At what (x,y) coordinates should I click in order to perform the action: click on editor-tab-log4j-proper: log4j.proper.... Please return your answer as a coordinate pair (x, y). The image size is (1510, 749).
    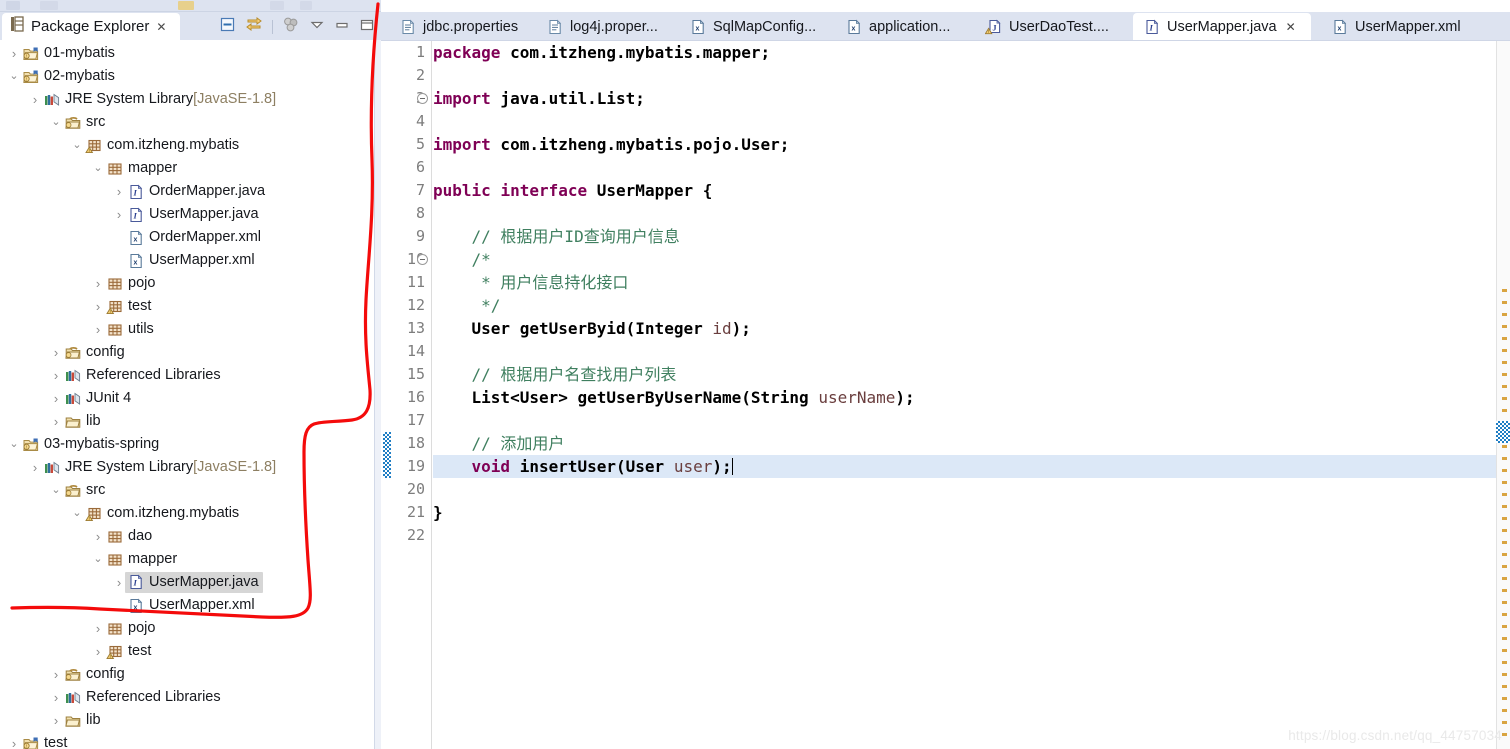
    Looking at the image, I should click on (602, 27).